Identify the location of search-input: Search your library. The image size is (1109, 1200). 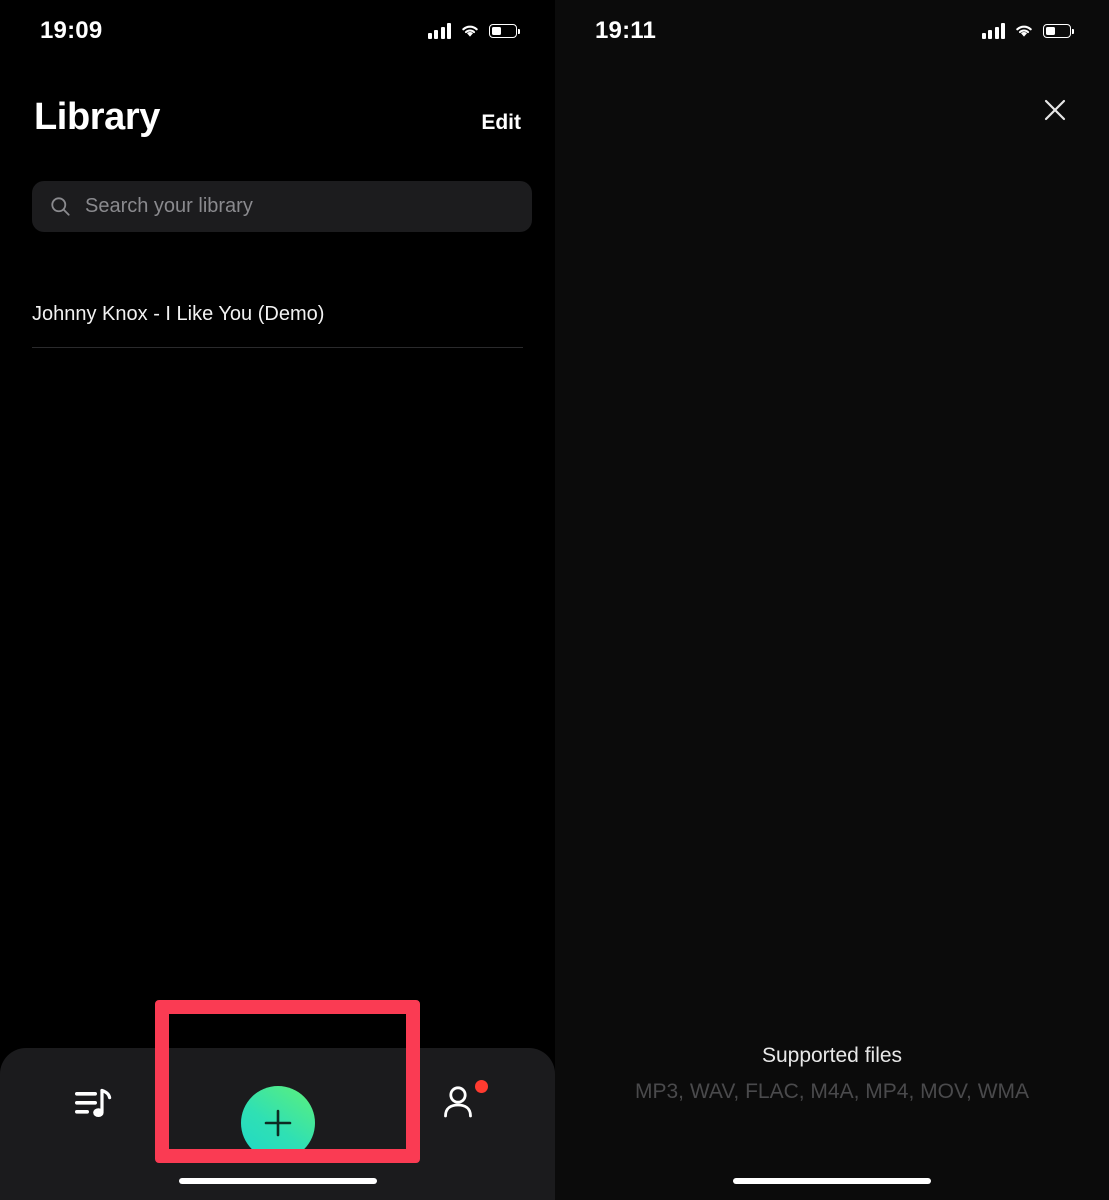
(282, 206).